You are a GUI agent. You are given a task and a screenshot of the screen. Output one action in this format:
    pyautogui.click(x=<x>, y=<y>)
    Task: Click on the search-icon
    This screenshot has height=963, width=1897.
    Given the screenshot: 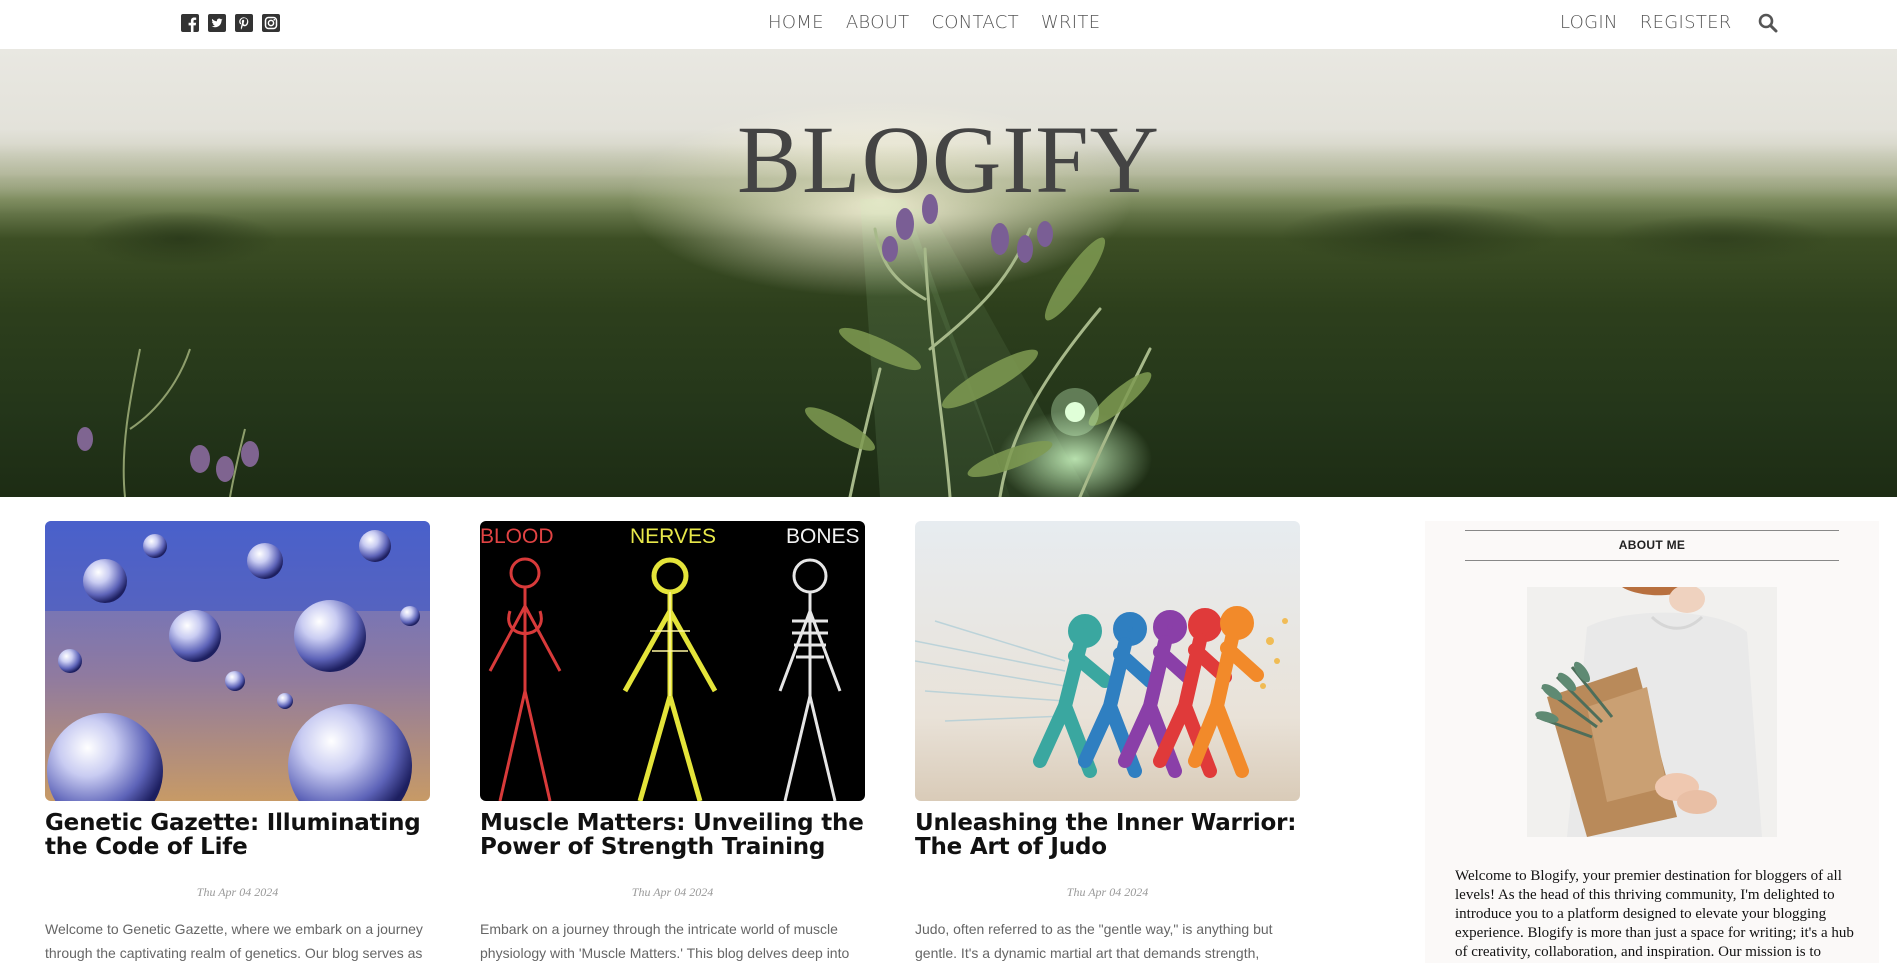 What is the action you would take?
    pyautogui.click(x=1768, y=23)
    